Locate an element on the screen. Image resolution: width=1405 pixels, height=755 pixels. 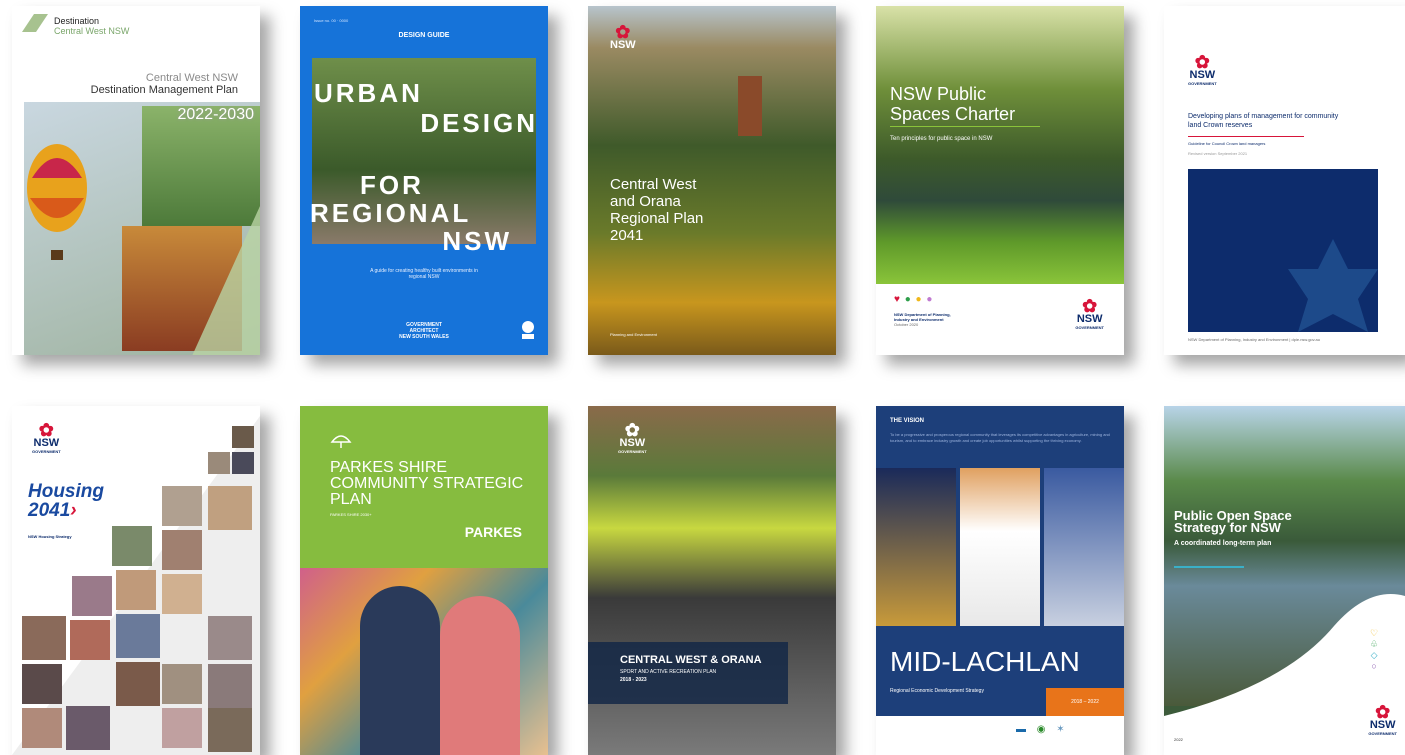
photo-mosaic is located at coordinates (136, 585).